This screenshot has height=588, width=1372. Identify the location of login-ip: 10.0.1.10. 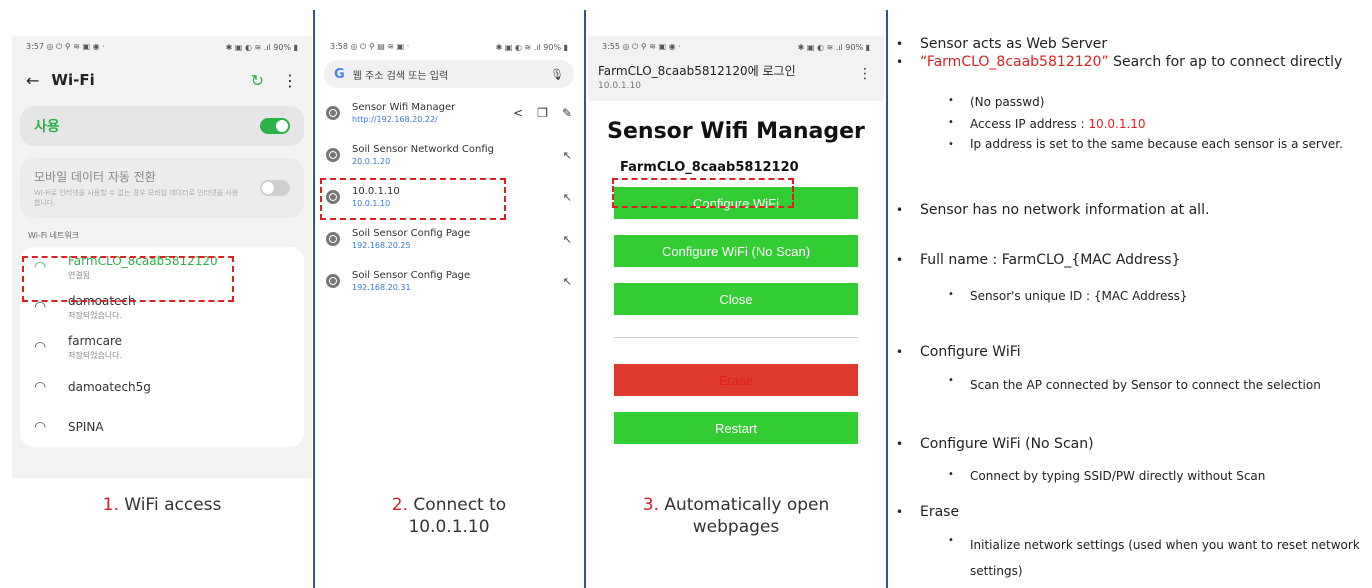
(619, 86).